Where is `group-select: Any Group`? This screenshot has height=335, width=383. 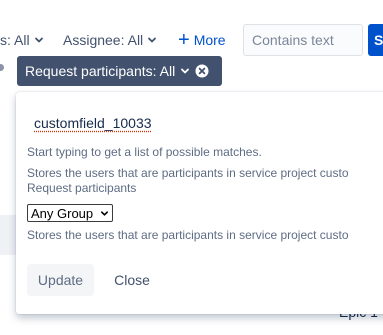 group-select: Any Group is located at coordinates (70, 213).